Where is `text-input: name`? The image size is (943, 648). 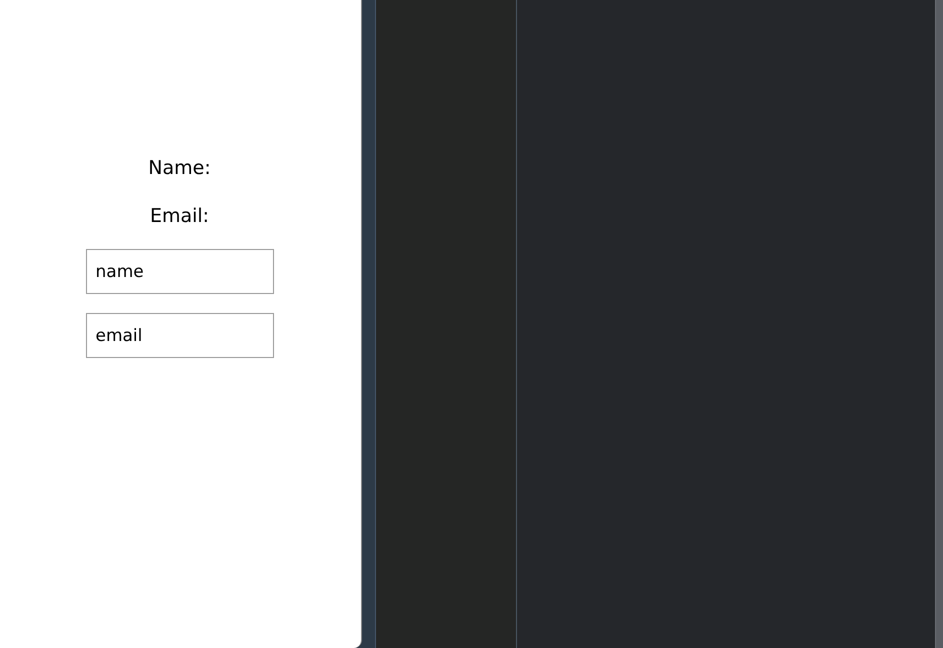
text-input: name is located at coordinates (180, 271).